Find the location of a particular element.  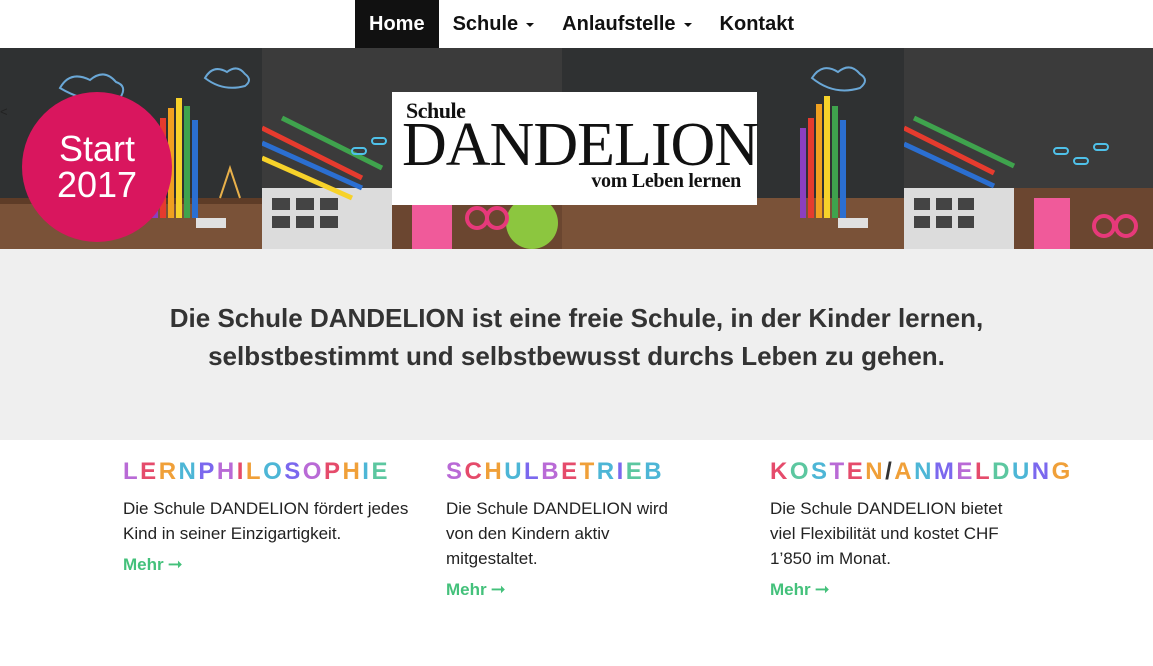

title-letter: G is located at coordinates (1062, 471).